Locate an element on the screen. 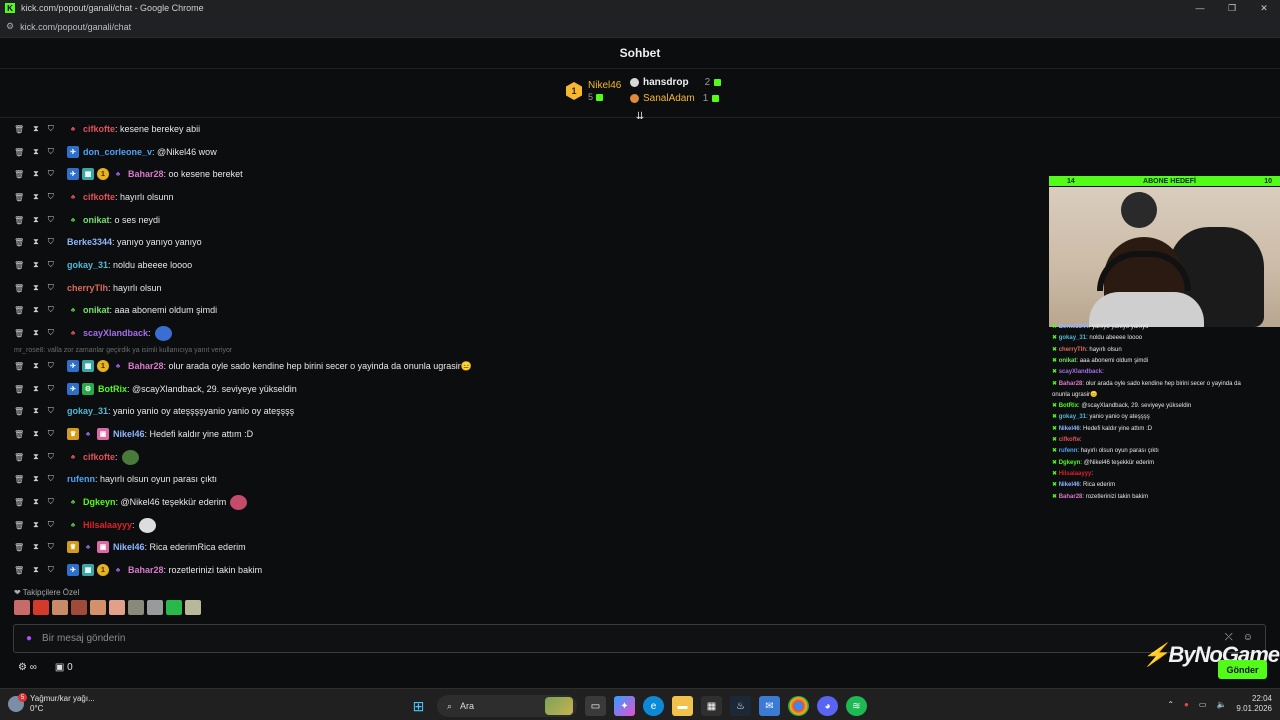 The width and height of the screenshot is (1280, 720). microphone-icon: ● is located at coordinates (29, 638).